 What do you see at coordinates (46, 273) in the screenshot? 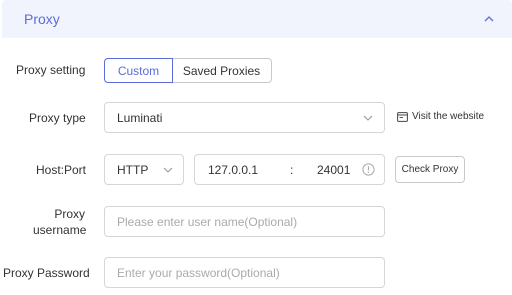
I see `password-label: Proxy Password` at bounding box center [46, 273].